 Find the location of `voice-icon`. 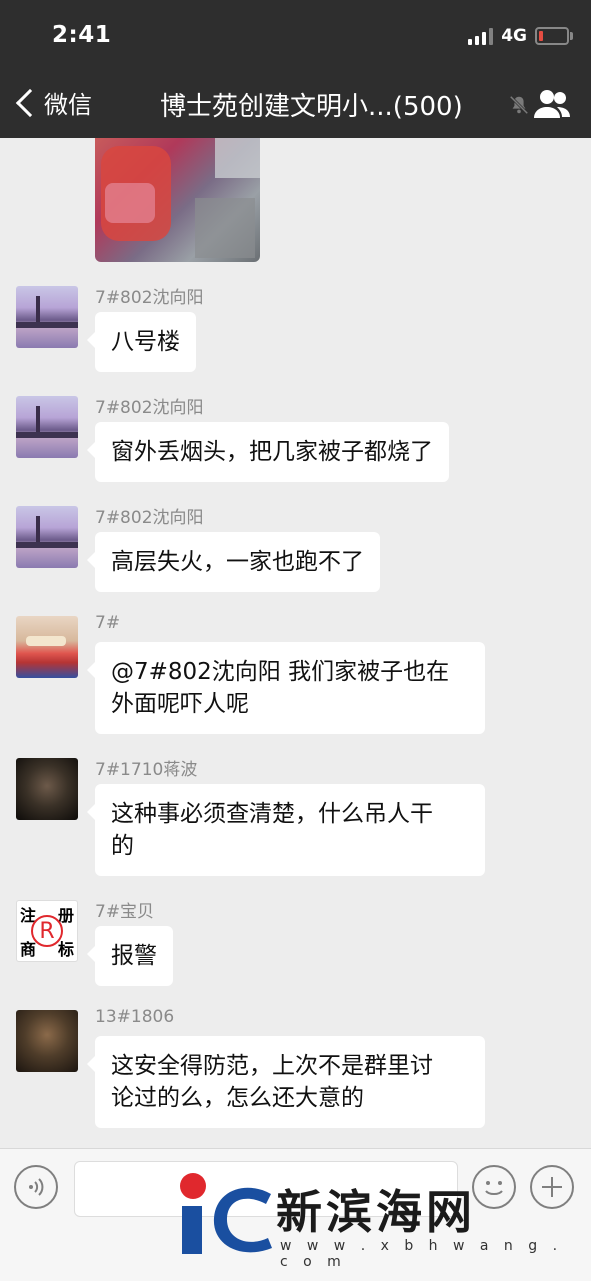

voice-icon is located at coordinates (36, 1187).